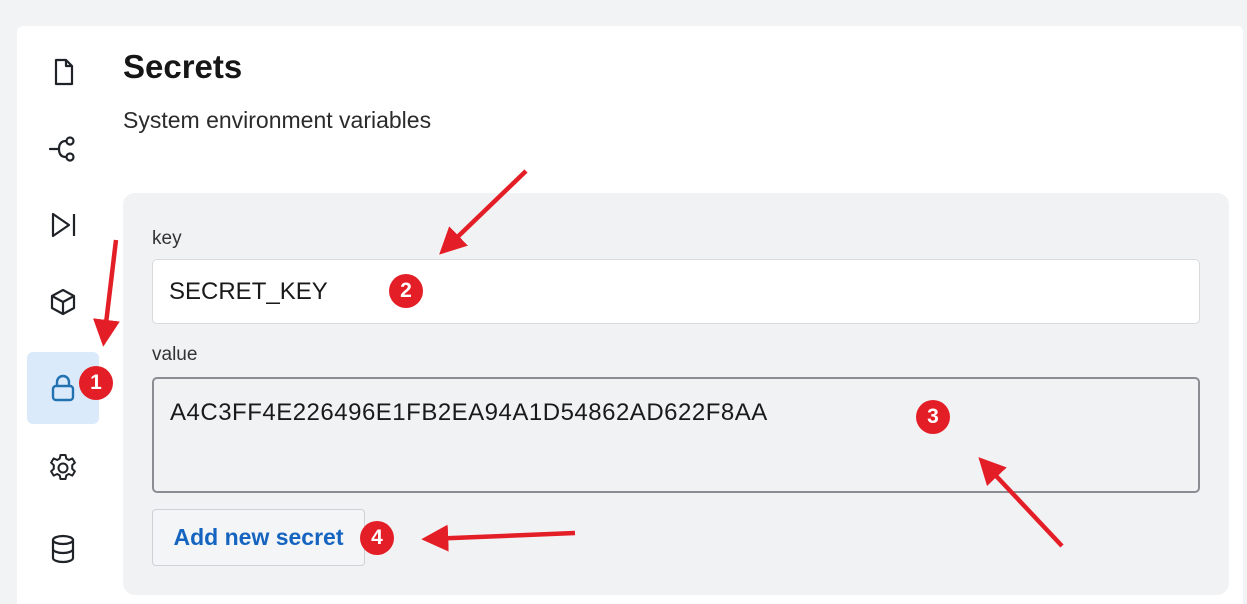 The width and height of the screenshot is (1247, 604). I want to click on sidebar-item-database, so click(63, 549).